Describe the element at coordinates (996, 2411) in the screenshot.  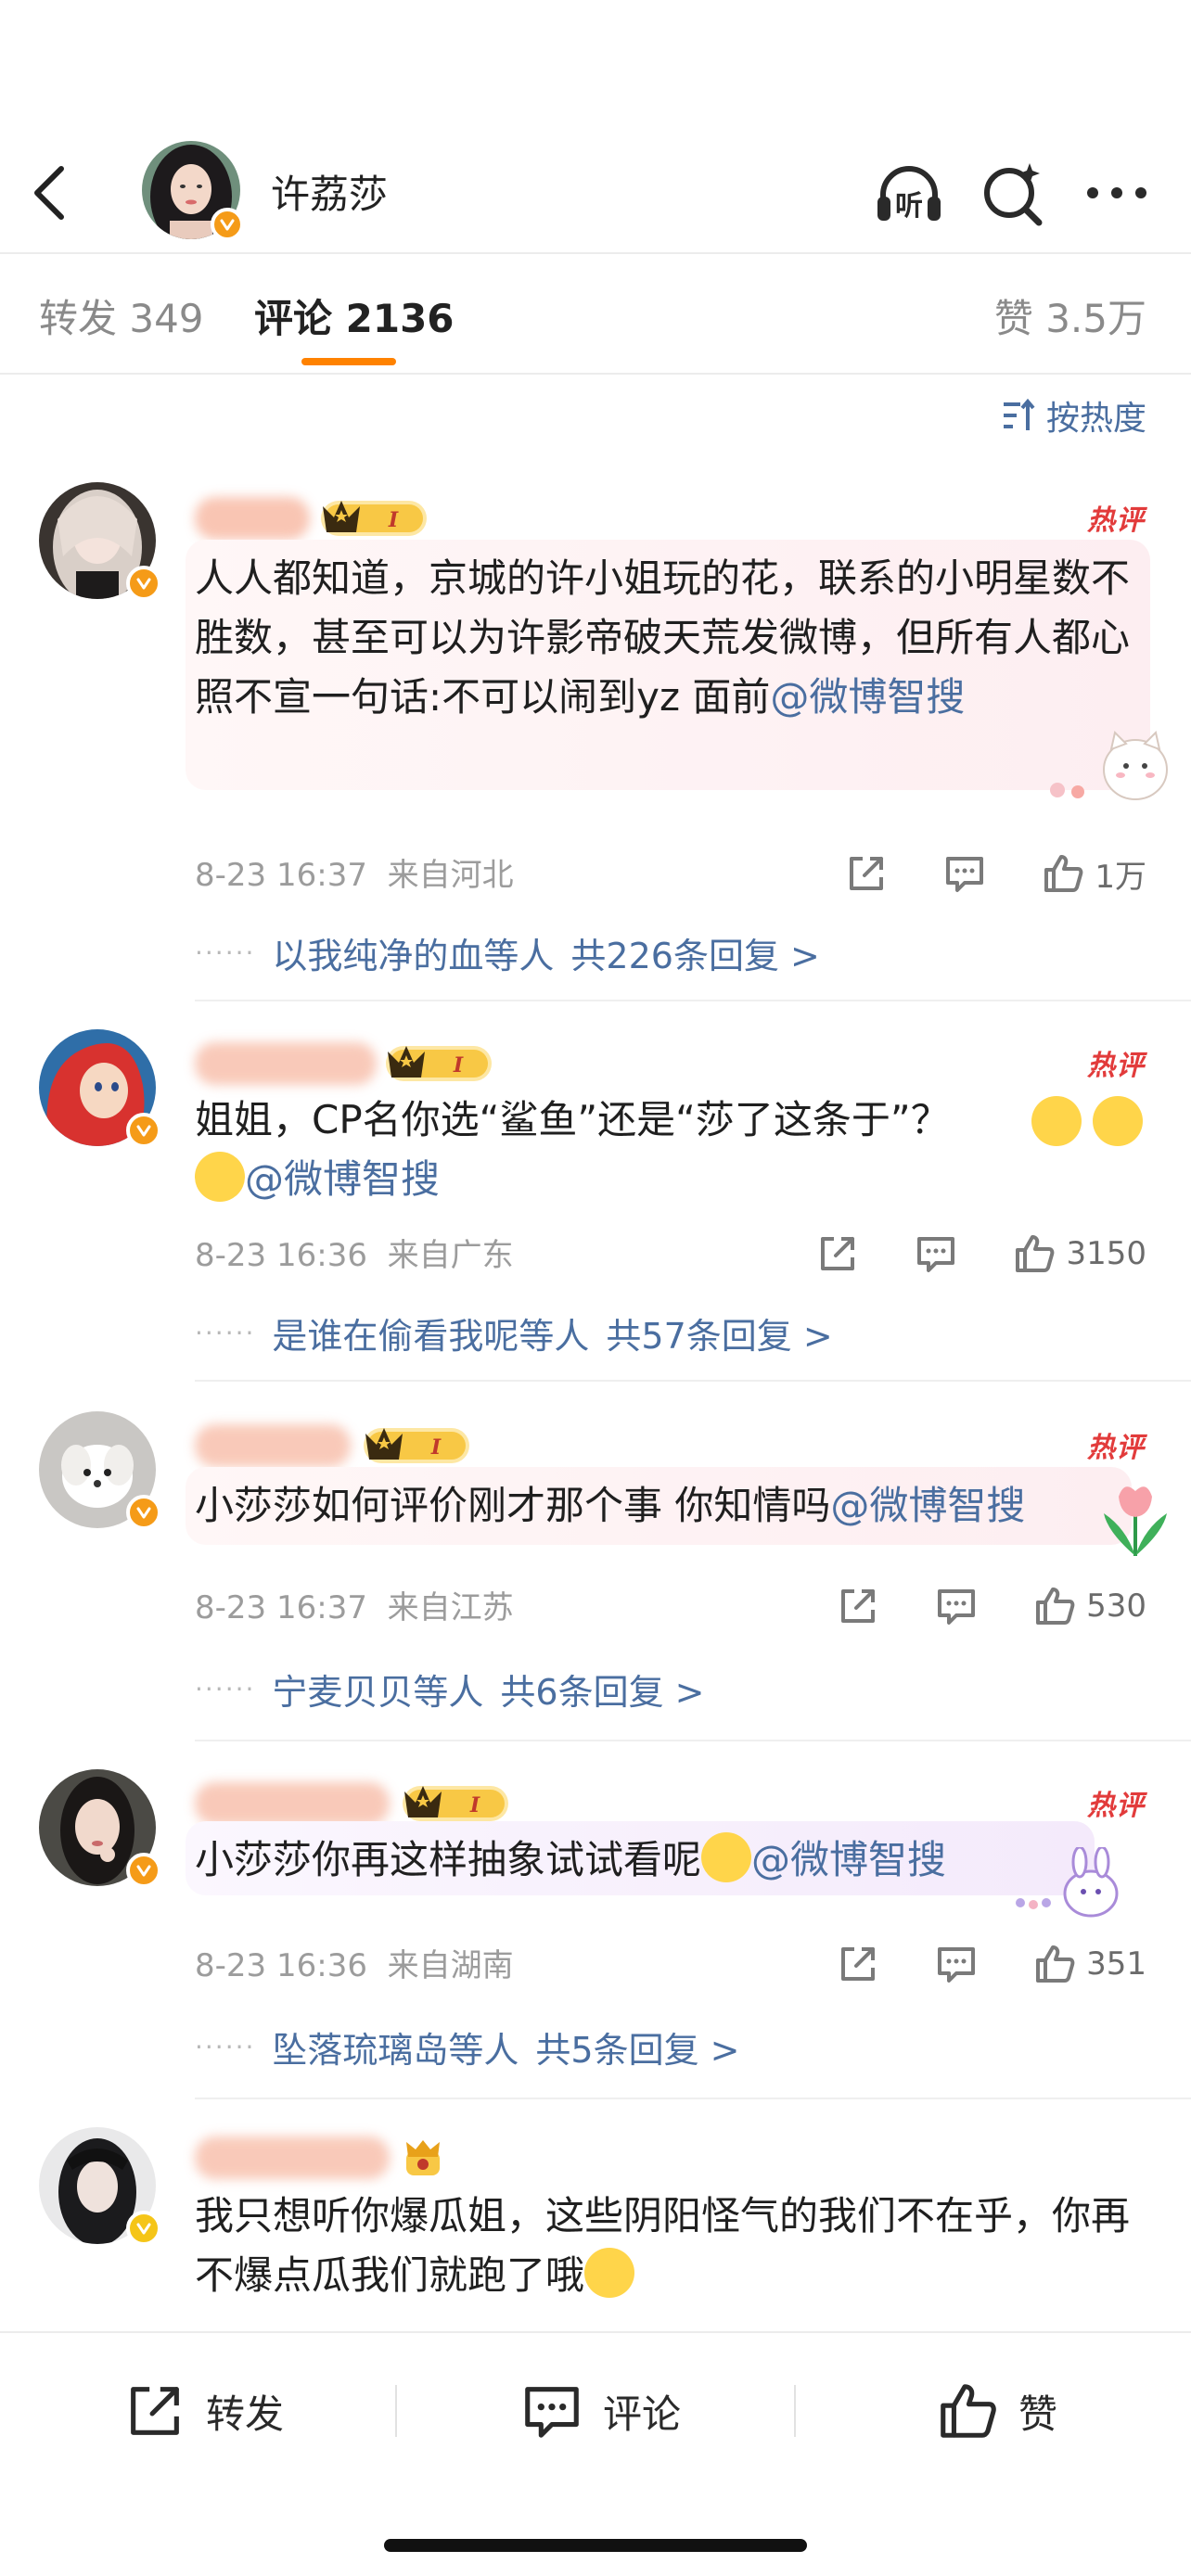
I see `like-post-button: 赞` at that location.